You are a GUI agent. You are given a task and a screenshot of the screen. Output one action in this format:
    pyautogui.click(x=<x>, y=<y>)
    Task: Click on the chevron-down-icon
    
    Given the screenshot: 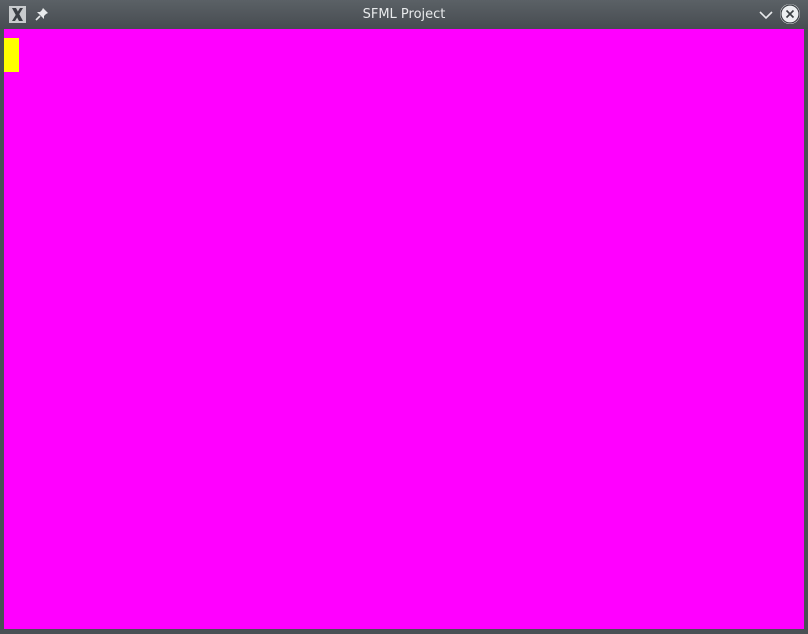 What is the action you would take?
    pyautogui.click(x=766, y=15)
    